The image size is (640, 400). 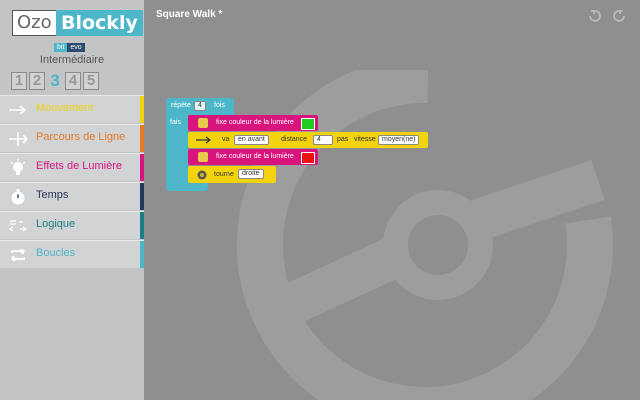 What do you see at coordinates (294, 139) in the screenshot?
I see `distance-label: distance` at bounding box center [294, 139].